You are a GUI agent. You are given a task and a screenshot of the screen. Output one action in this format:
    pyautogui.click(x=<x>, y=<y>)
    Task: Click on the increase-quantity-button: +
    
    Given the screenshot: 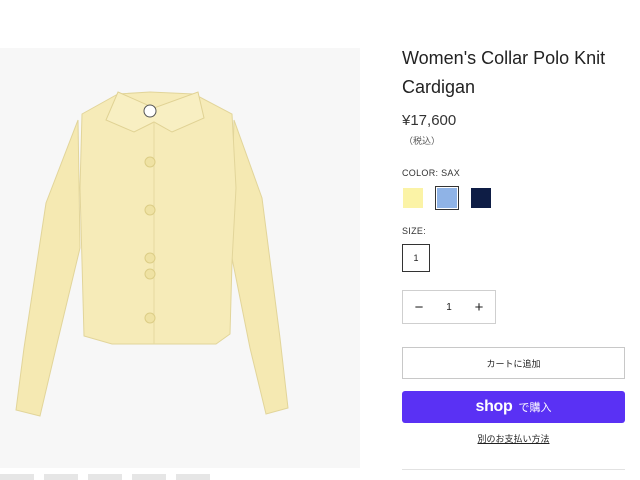 What is the action you would take?
    pyautogui.click(x=479, y=307)
    